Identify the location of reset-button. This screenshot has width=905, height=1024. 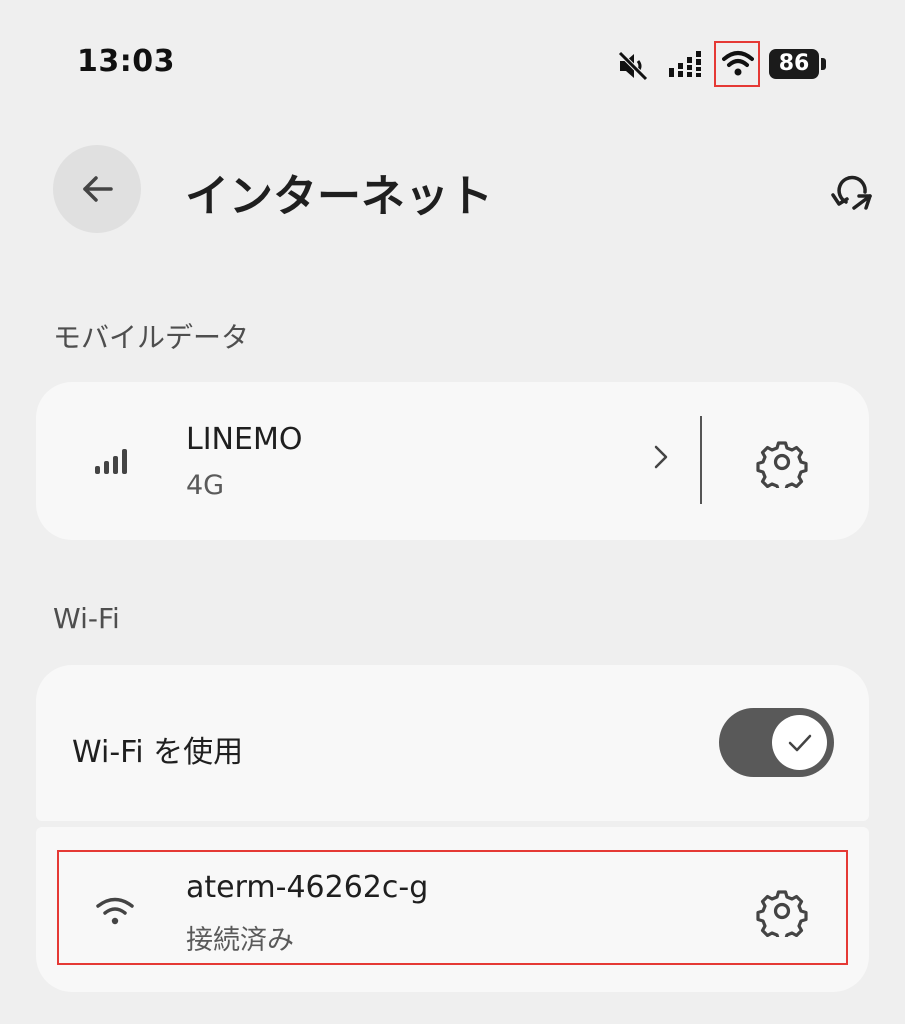
(852, 191).